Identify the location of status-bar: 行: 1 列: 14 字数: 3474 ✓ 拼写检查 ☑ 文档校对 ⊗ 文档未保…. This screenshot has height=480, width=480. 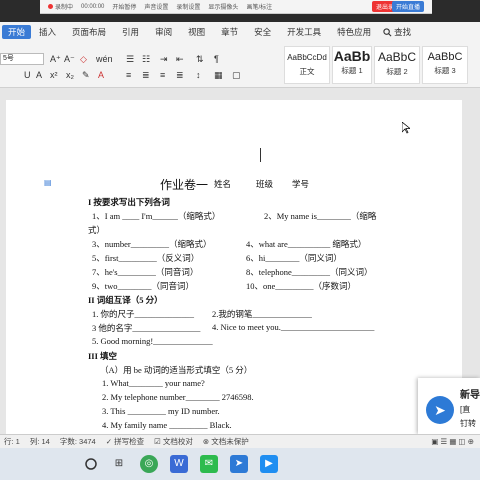
(240, 441).